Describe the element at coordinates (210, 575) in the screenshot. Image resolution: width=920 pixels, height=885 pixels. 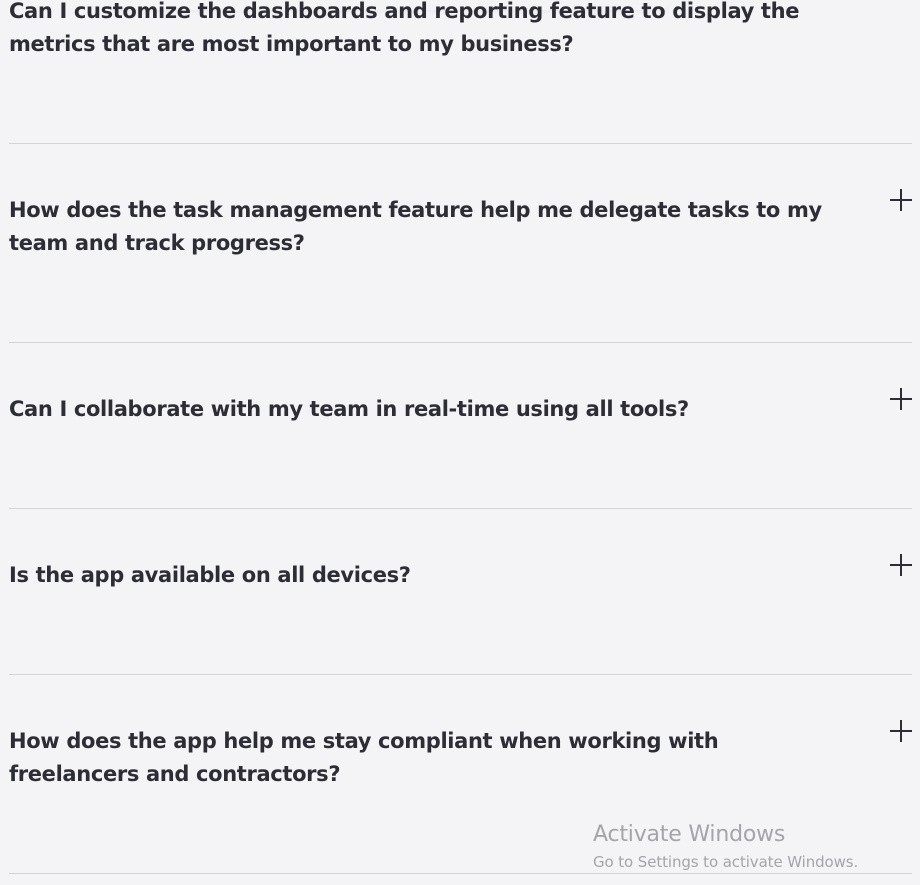
I see `faq-question: Is the app available on all devices?` at that location.